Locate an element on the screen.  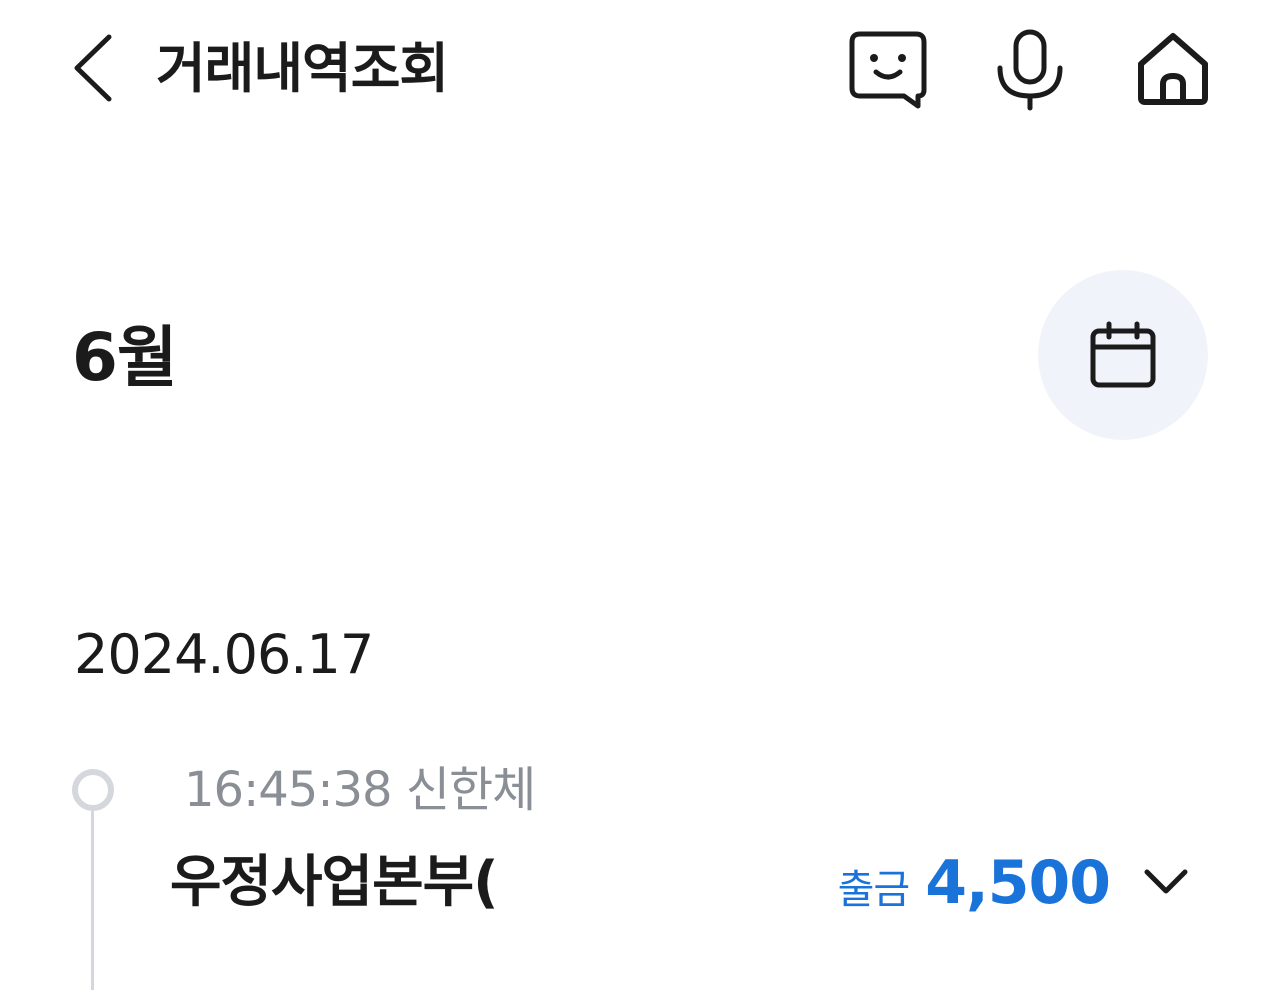
microphone-icon is located at coordinates (1030, 70).